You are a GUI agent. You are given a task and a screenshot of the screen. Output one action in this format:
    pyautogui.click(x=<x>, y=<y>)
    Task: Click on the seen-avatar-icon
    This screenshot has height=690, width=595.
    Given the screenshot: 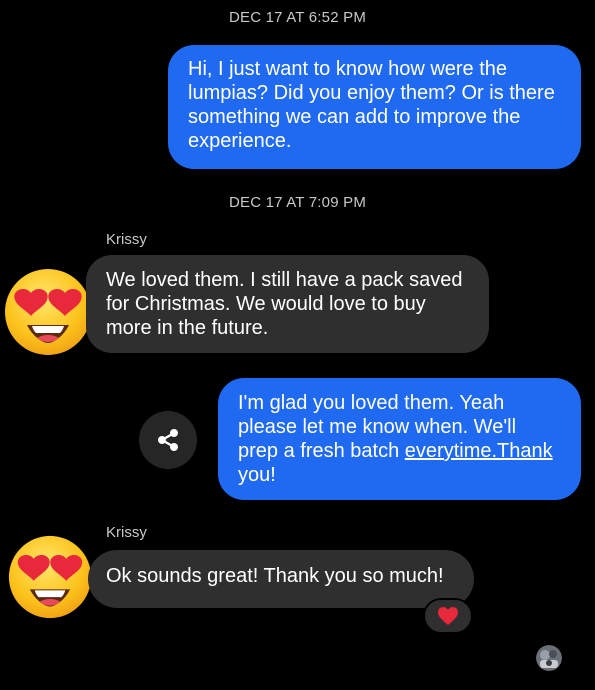 What is the action you would take?
    pyautogui.click(x=549, y=658)
    